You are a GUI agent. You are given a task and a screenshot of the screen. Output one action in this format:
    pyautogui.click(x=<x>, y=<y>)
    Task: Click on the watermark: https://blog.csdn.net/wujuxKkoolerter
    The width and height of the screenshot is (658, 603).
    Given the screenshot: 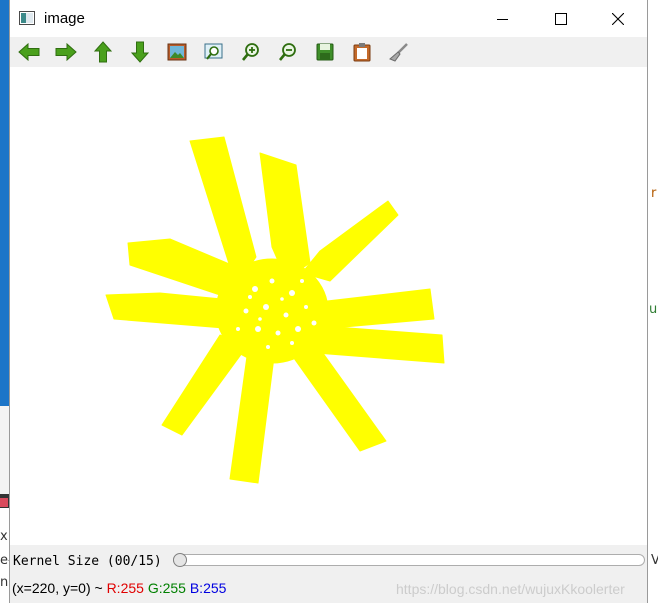 What is the action you would take?
    pyautogui.click(x=510, y=589)
    